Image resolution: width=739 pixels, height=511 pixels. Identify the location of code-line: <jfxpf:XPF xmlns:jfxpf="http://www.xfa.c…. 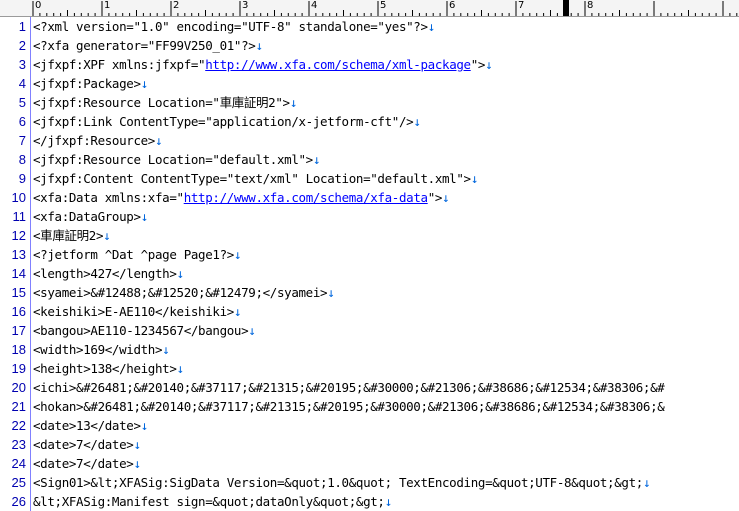
(263, 64).